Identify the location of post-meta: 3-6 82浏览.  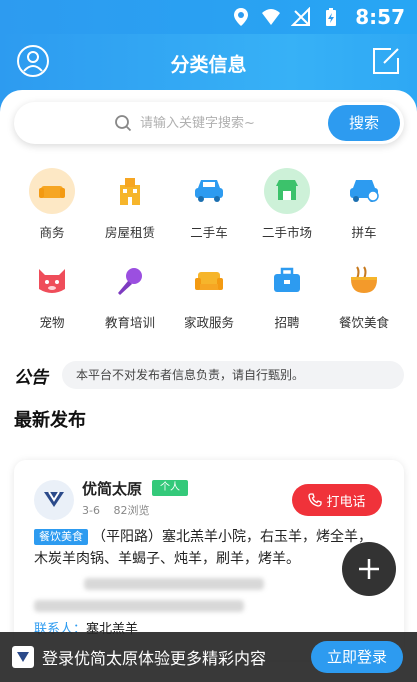
(120, 510).